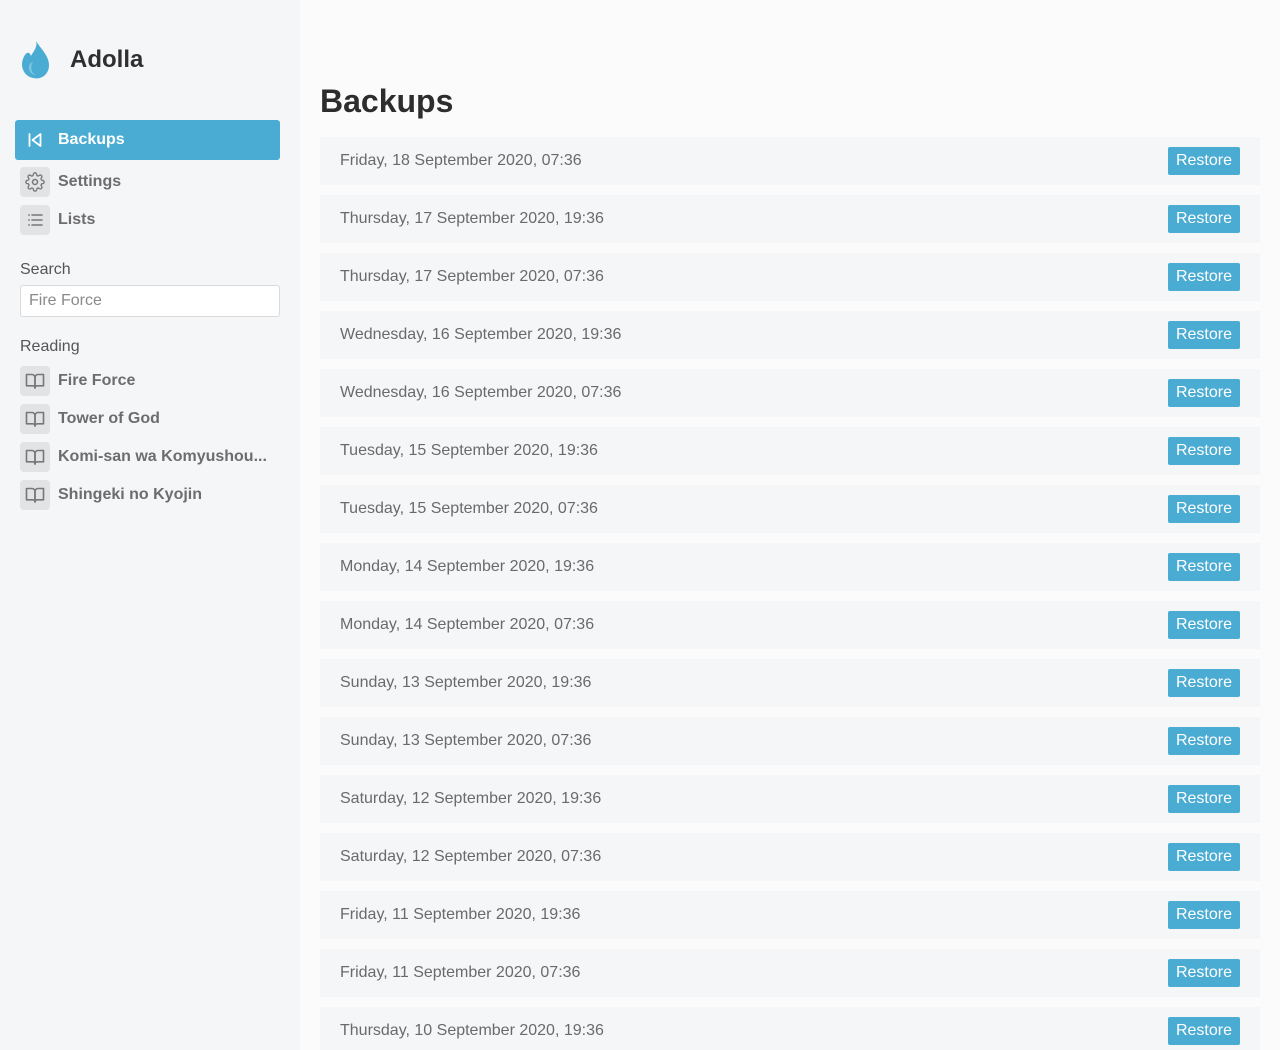 The height and width of the screenshot is (1050, 1280). I want to click on backup-row: Tuesday, 15 September 2020, 19:36 Restore, so click(790, 451).